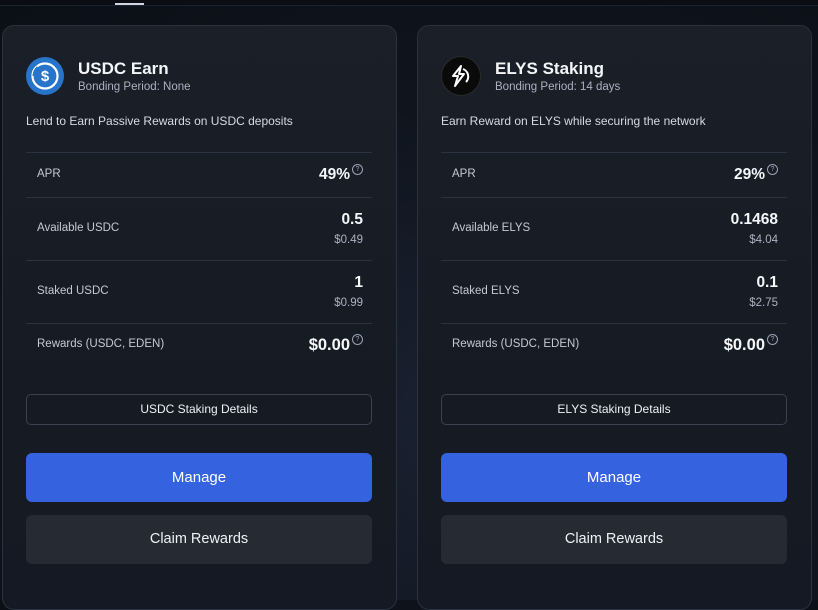  I want to click on apr-row: APR 49%?, so click(199, 174).